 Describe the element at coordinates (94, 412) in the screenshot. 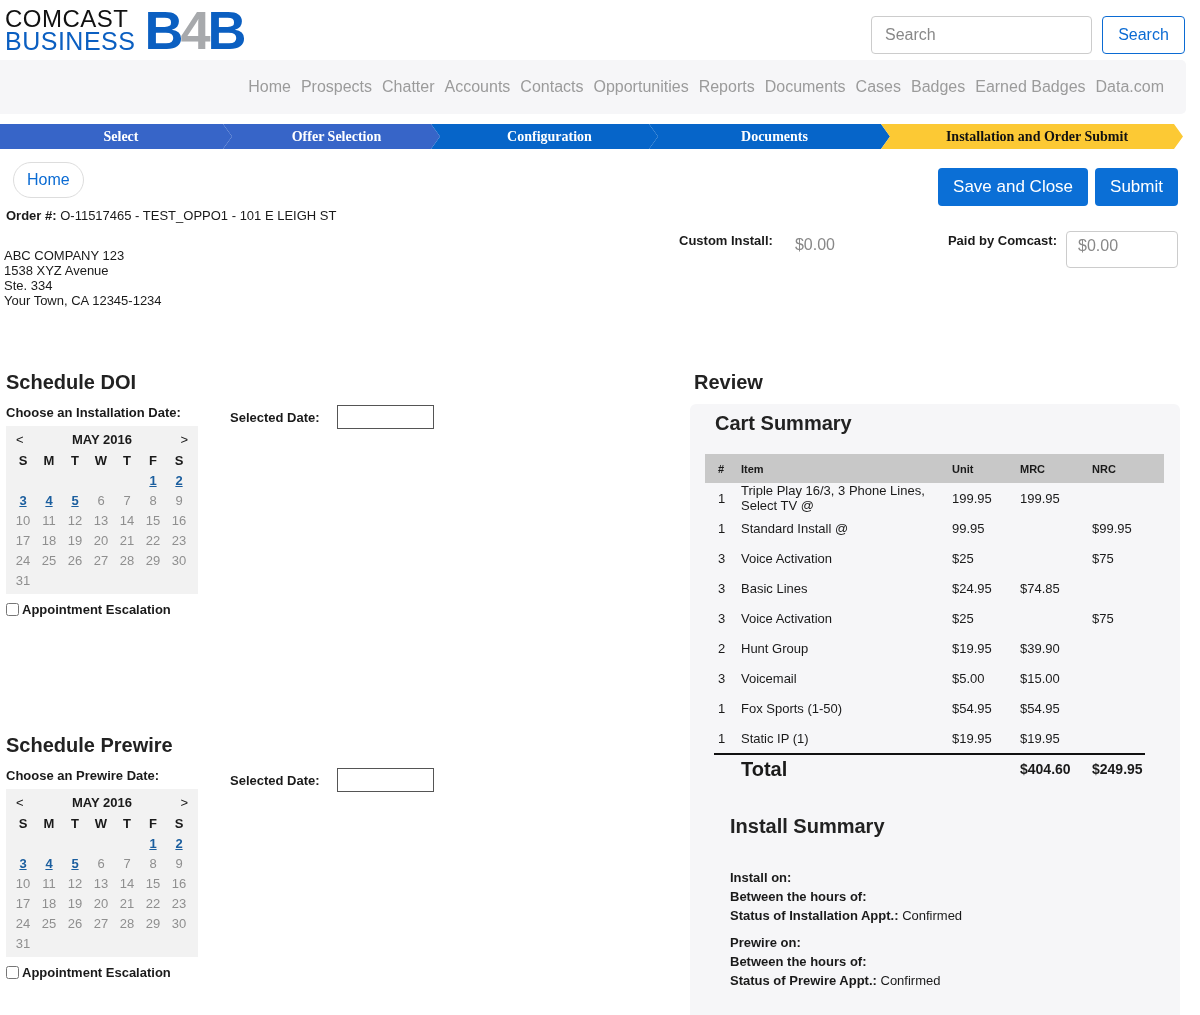

I see `field-label: Choose an Installation Date:` at that location.